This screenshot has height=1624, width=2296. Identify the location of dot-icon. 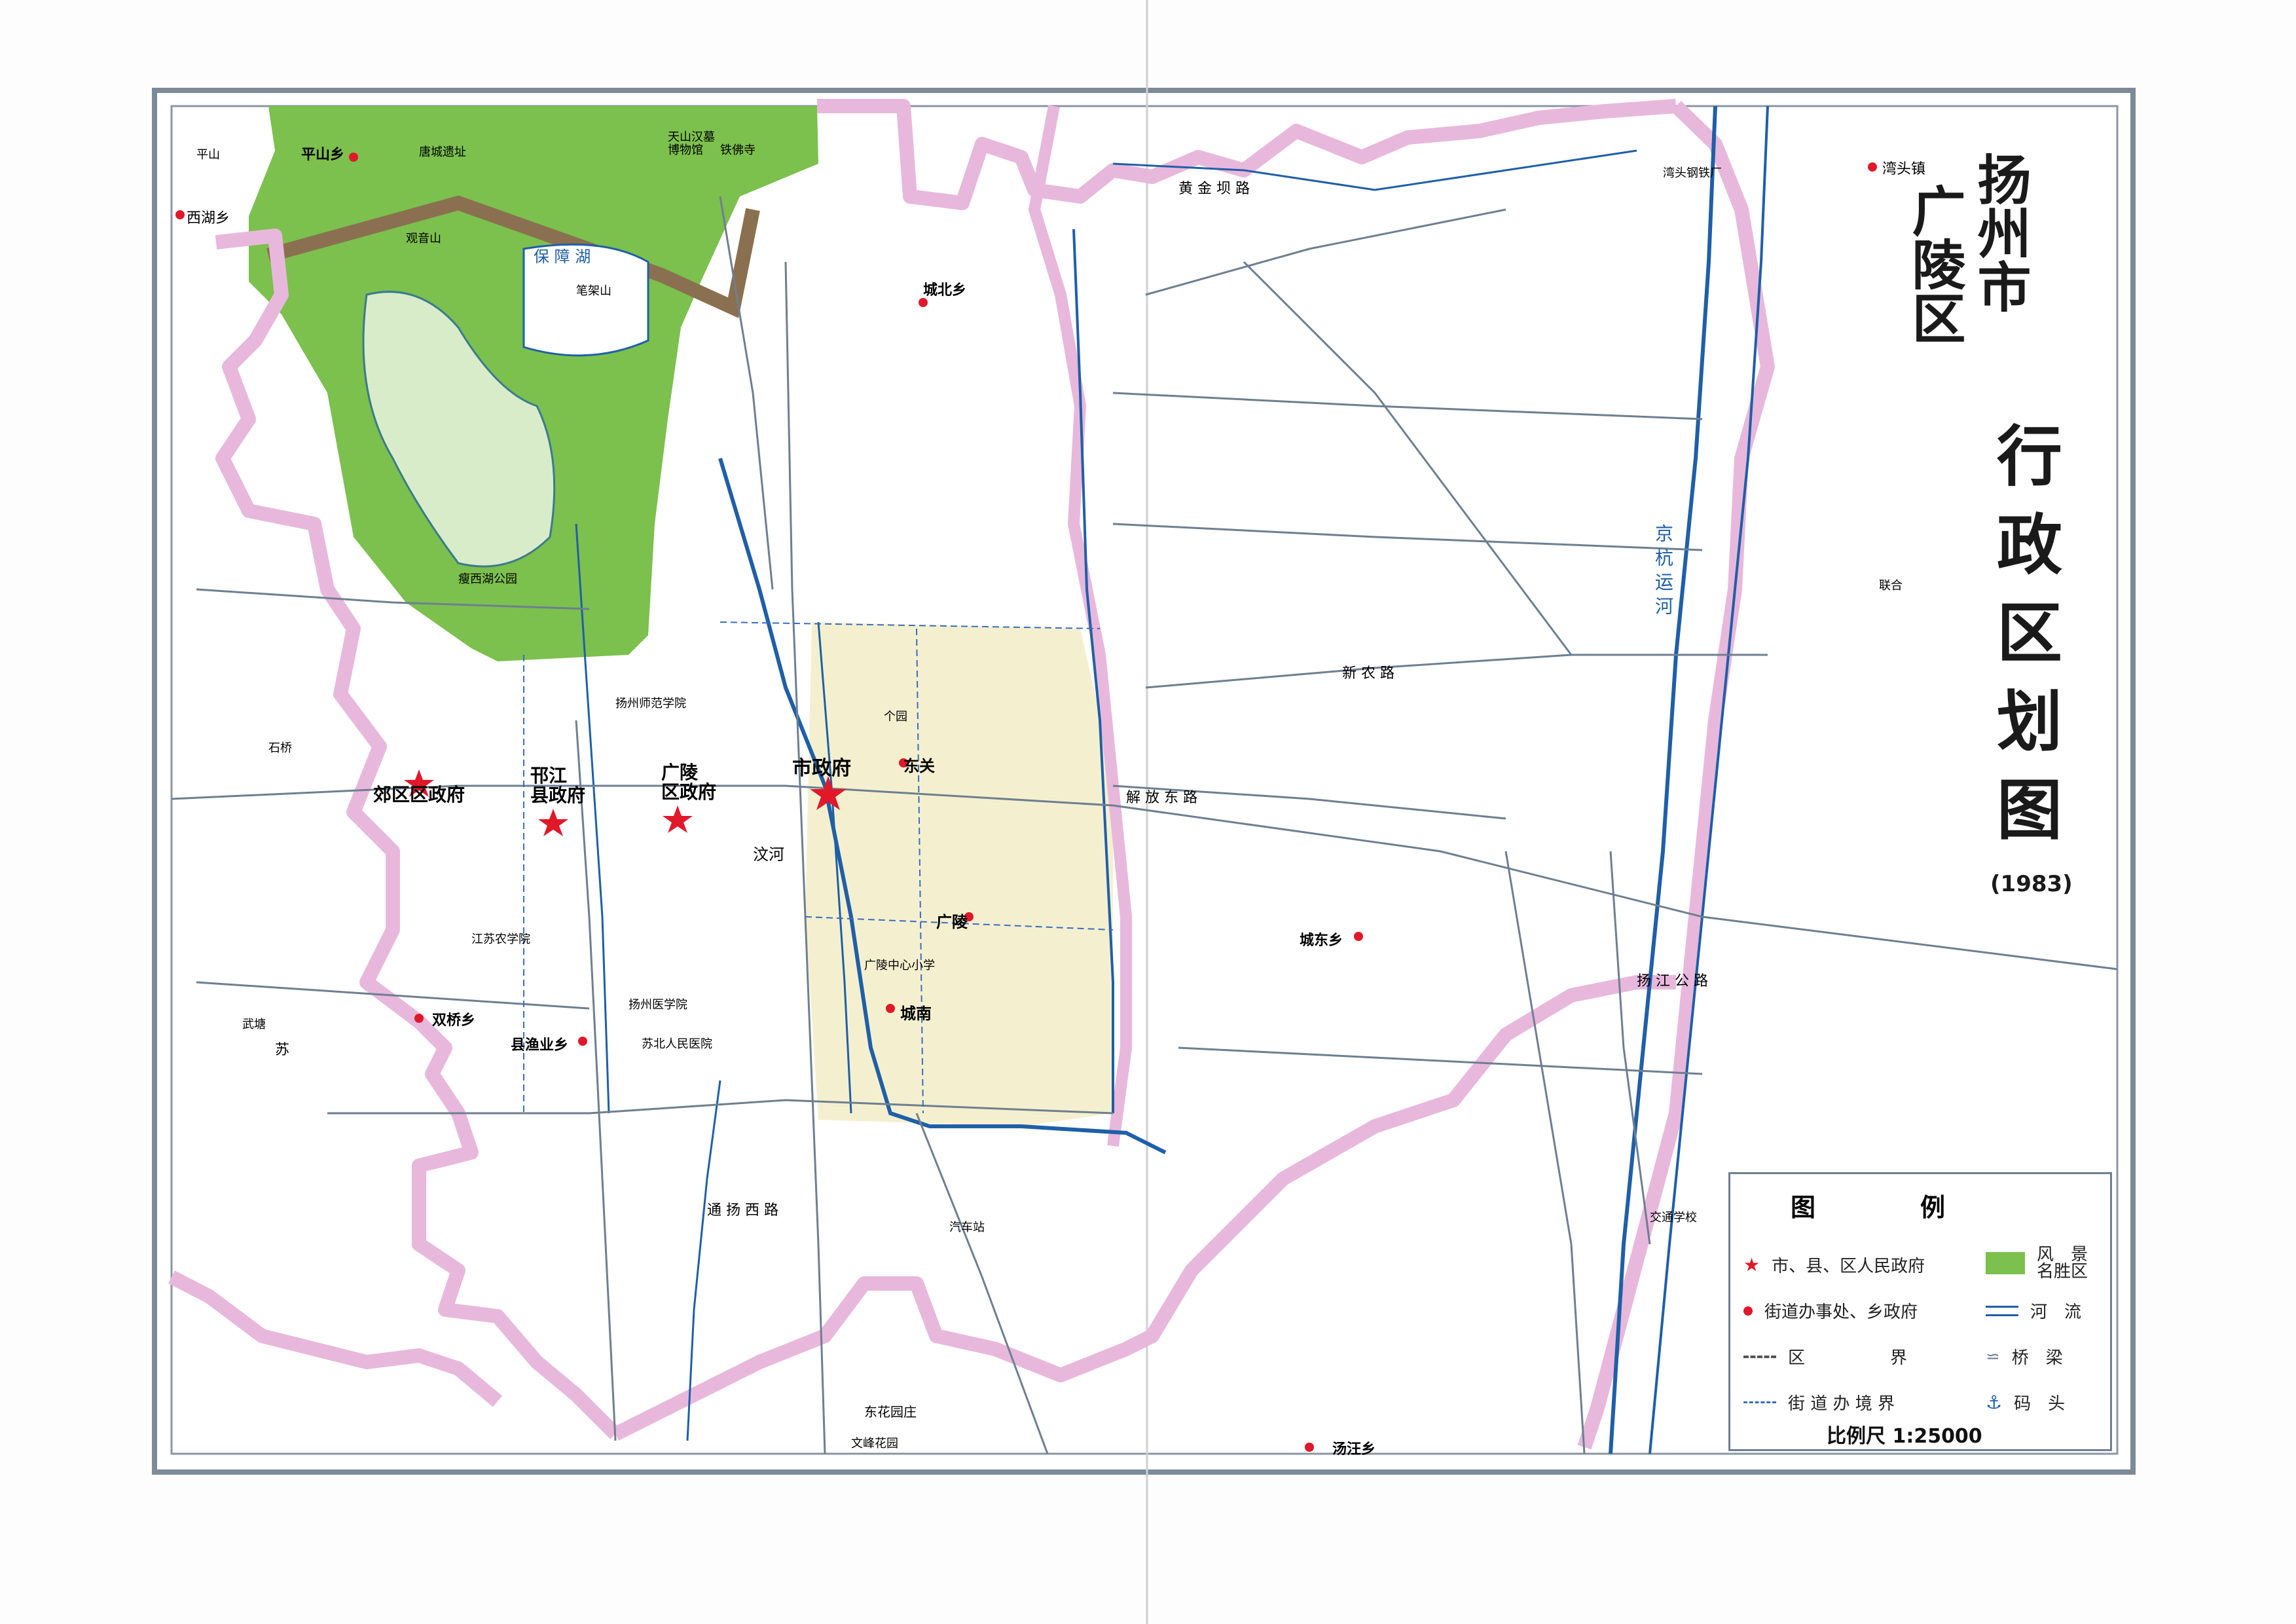
(1748, 1311).